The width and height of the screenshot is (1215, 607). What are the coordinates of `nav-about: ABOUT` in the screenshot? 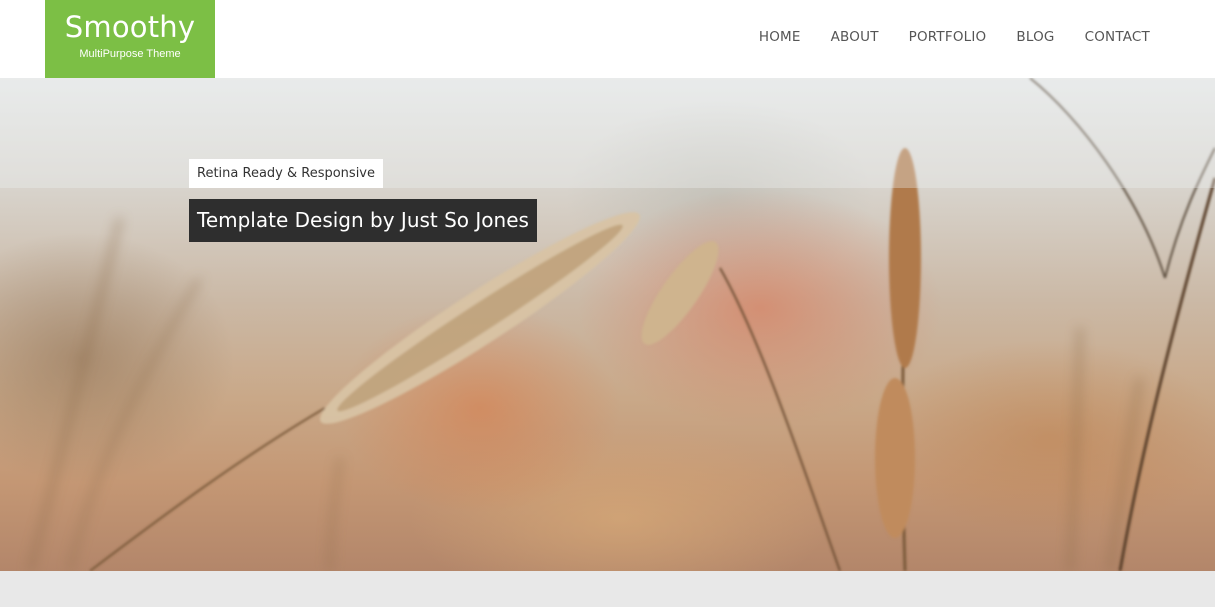 It's located at (855, 37).